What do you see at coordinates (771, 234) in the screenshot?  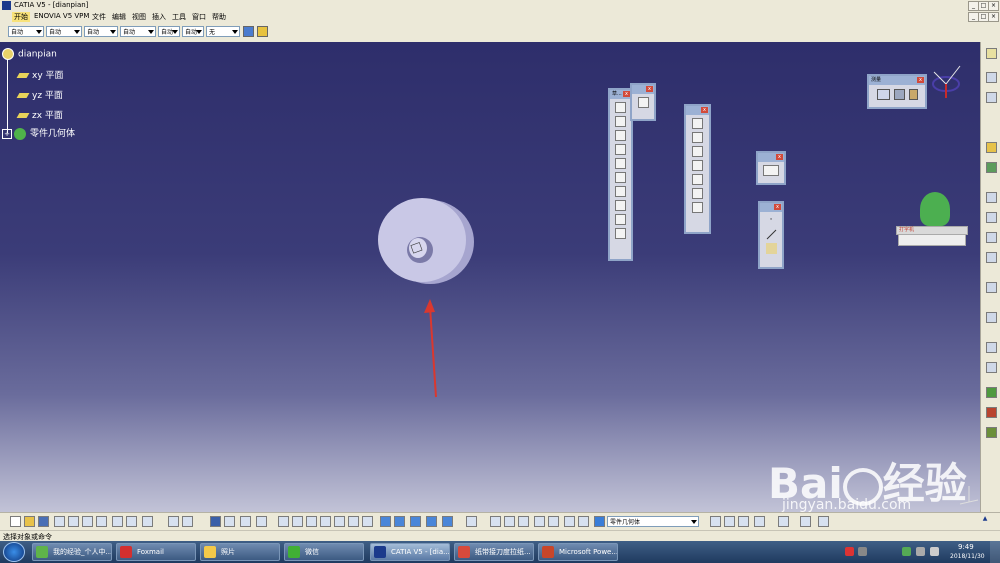 I see `line-icon` at bounding box center [771, 234].